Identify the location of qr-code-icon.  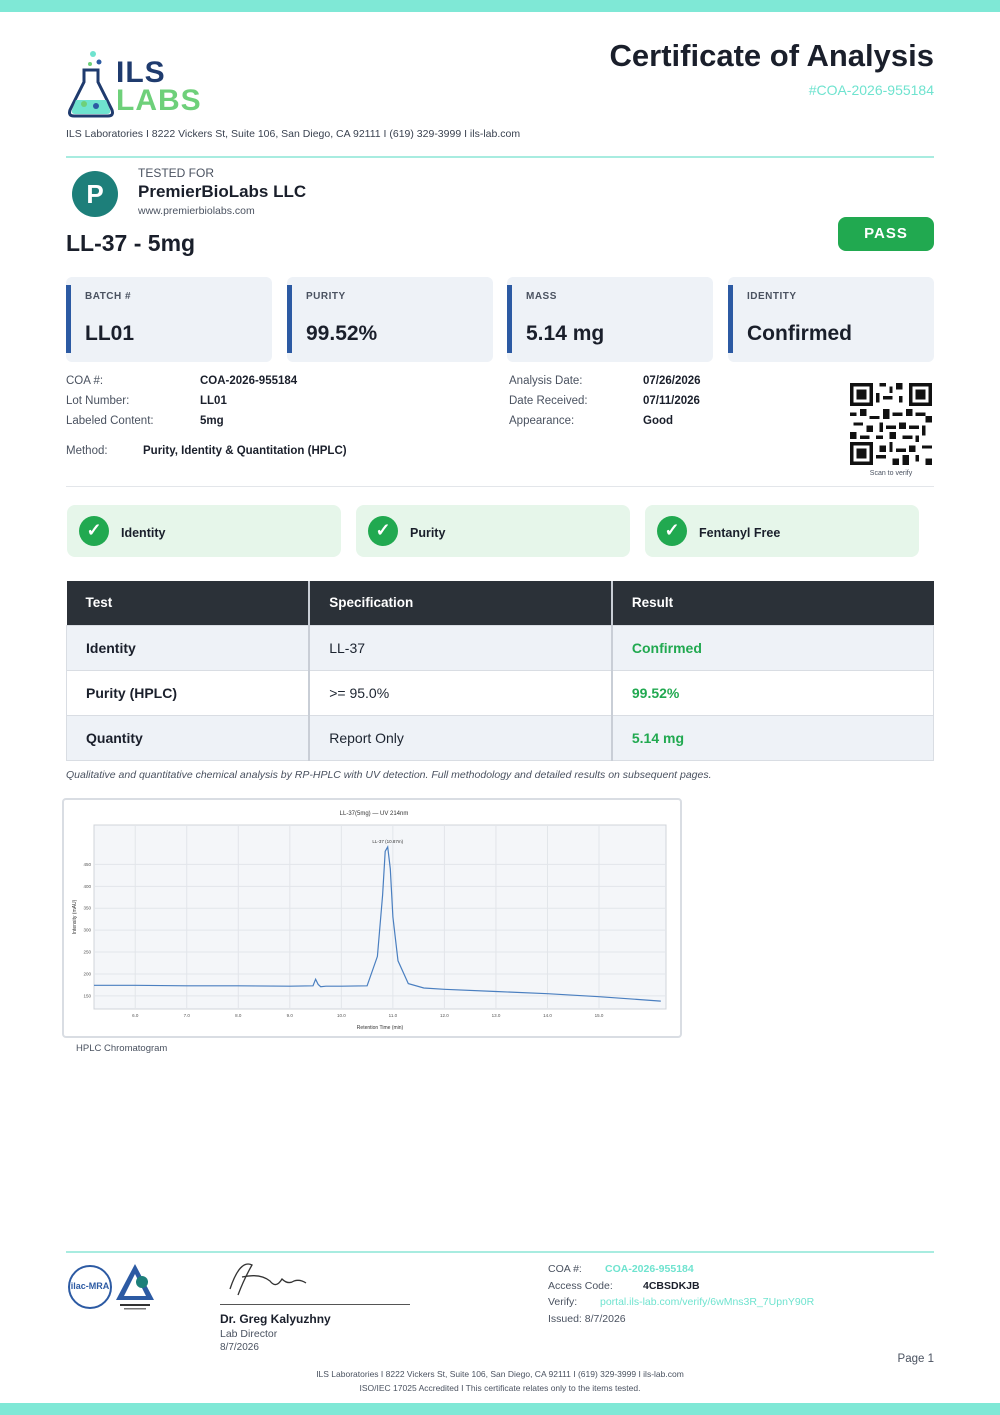
(891, 424).